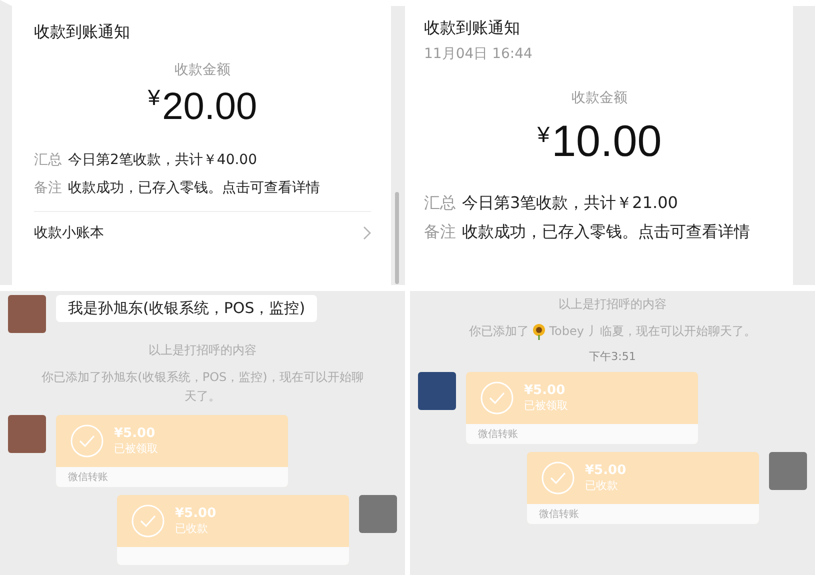 The height and width of the screenshot is (575, 815). Describe the element at coordinates (479, 54) in the screenshot. I see `notification-time: 11月04日 16:44` at that location.